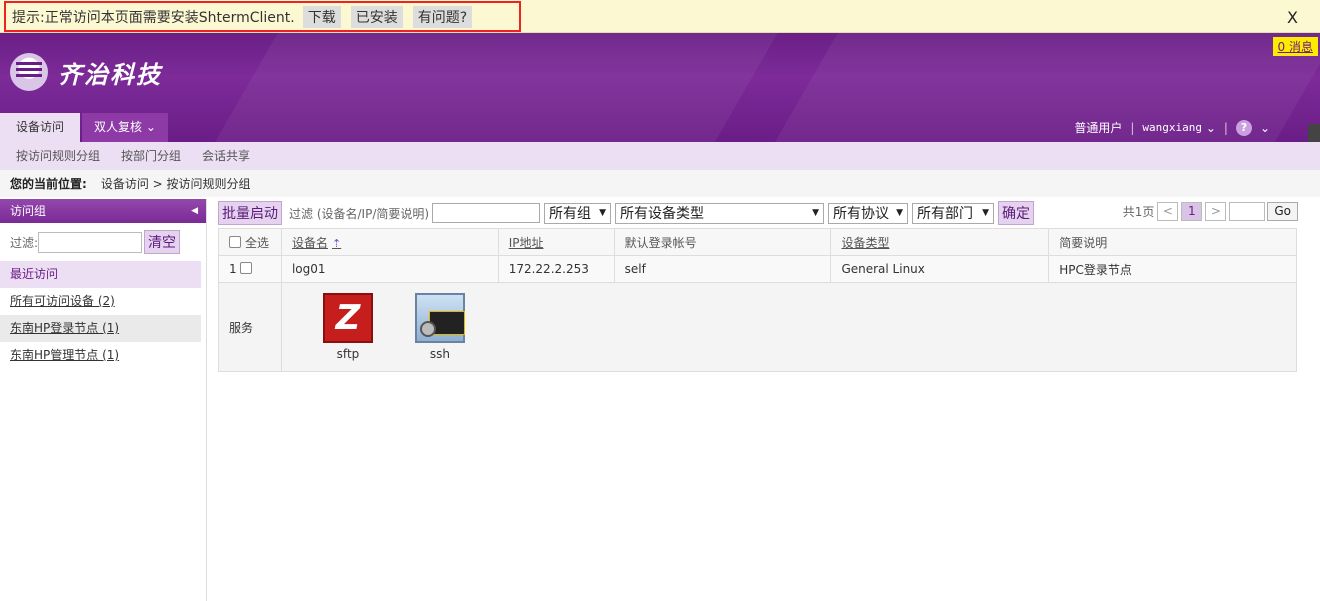  Describe the element at coordinates (28, 211) in the screenshot. I see `sidebar-title: 访问组` at that location.